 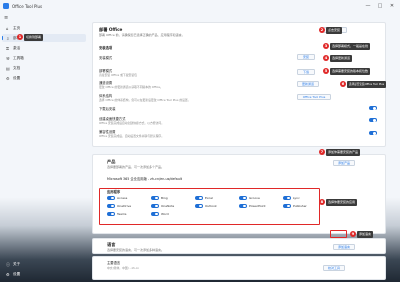 I want to click on compat-settings-toggle, so click(x=373, y=133).